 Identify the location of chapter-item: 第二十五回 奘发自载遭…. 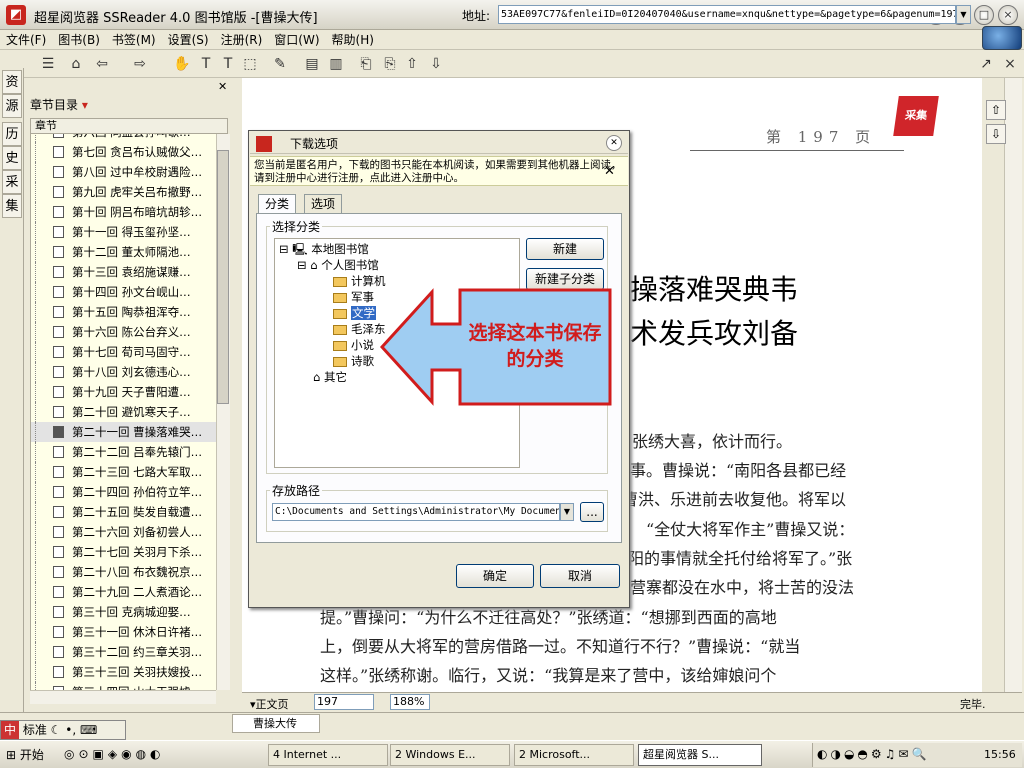
(123, 512).